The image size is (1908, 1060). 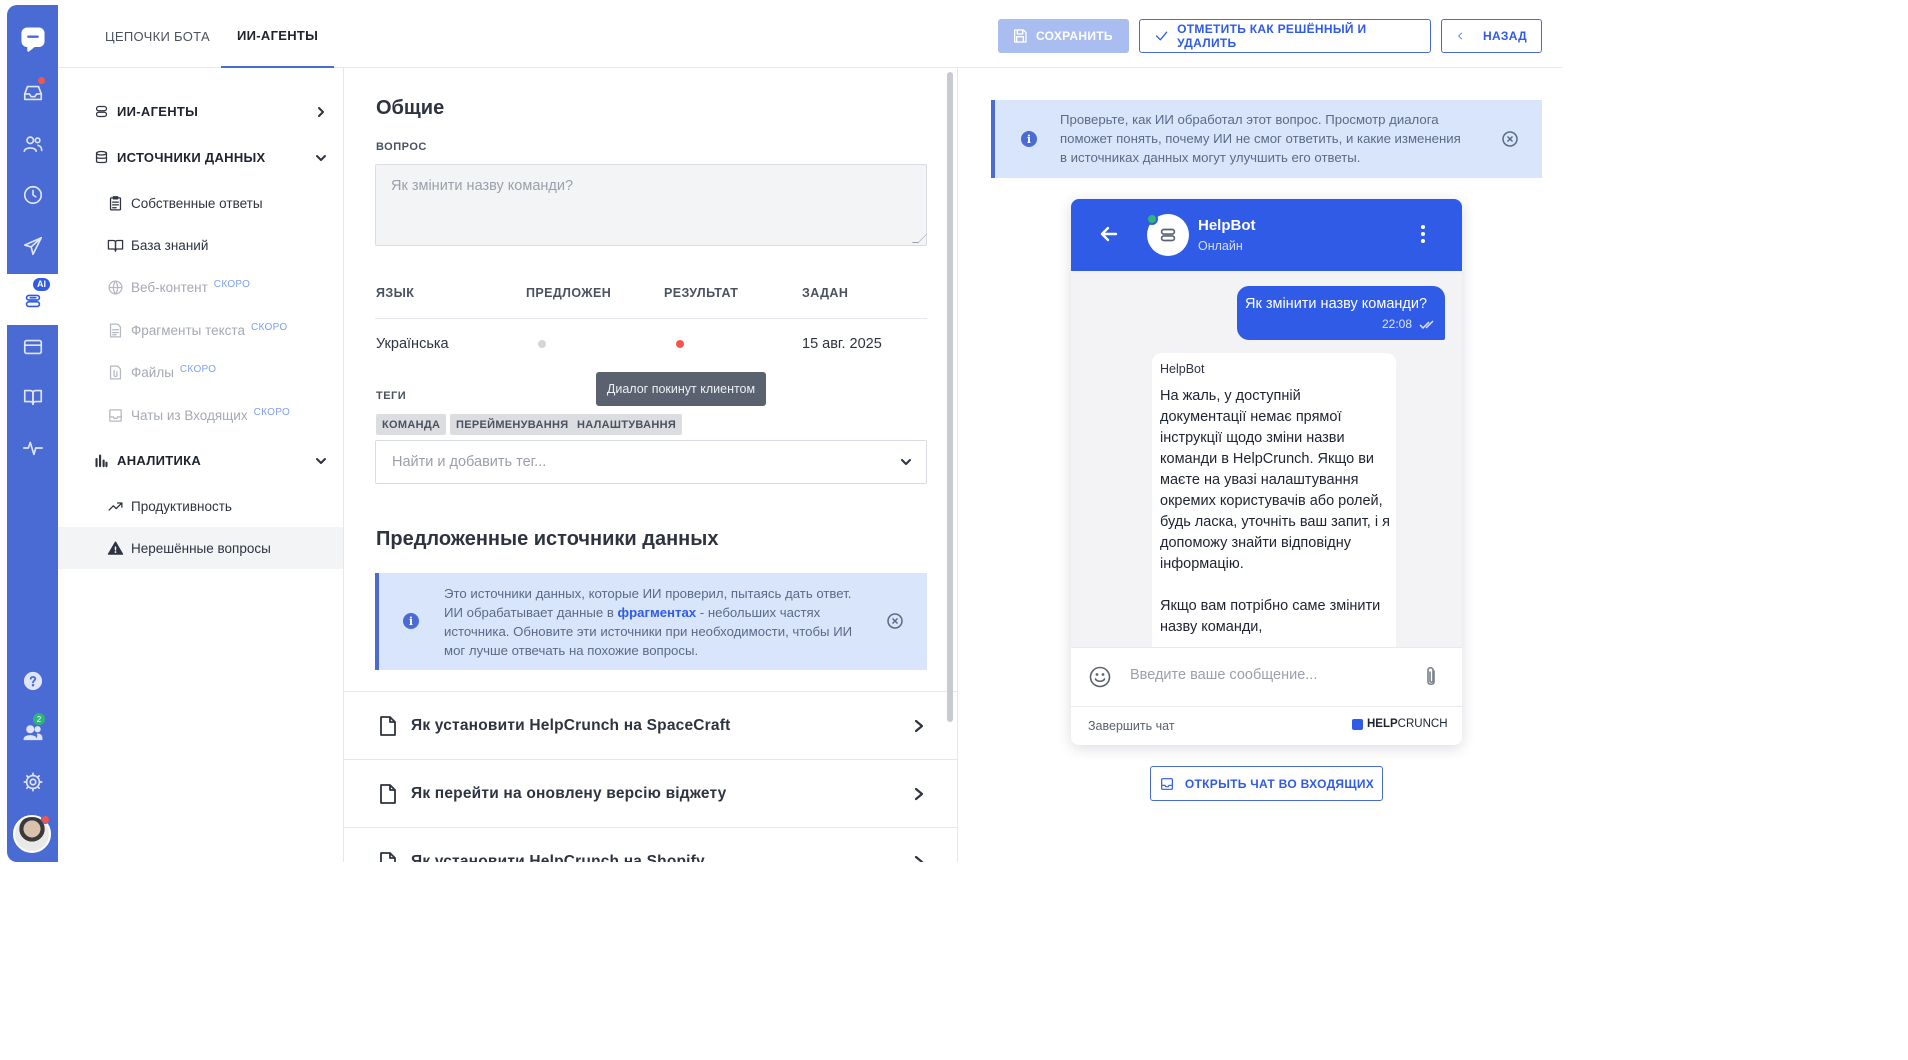 I want to click on send-icon, so click(x=32, y=246).